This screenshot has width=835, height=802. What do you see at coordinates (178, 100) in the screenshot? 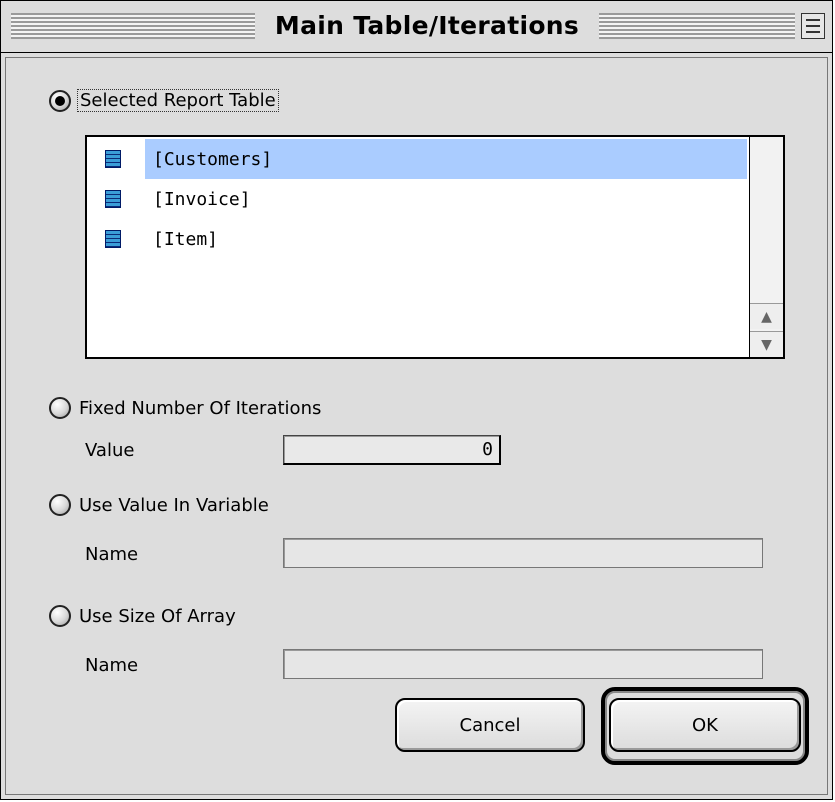
I see `radio-label: Selected Report Table` at bounding box center [178, 100].